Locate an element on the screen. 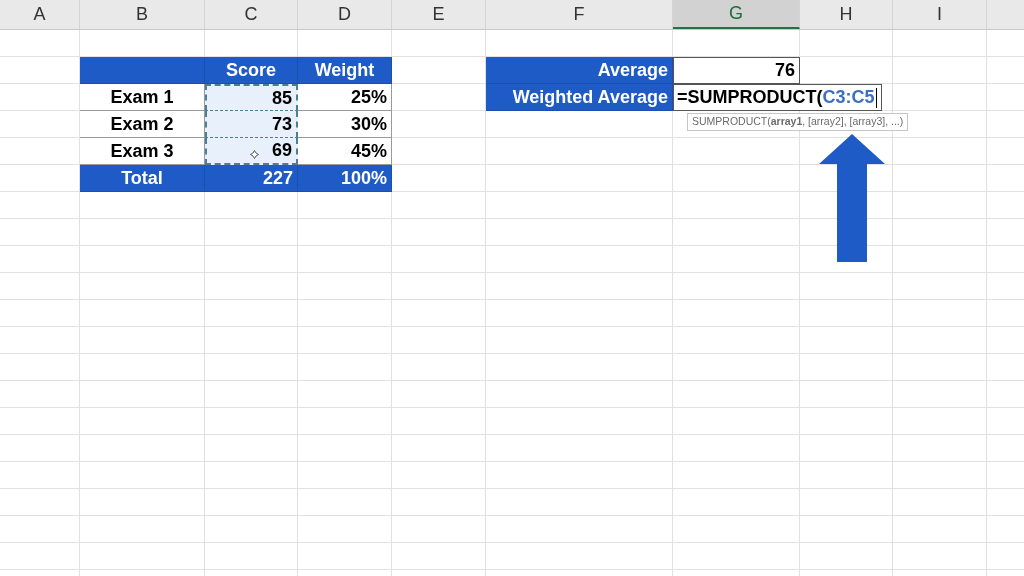  column-header: I is located at coordinates (940, 14).